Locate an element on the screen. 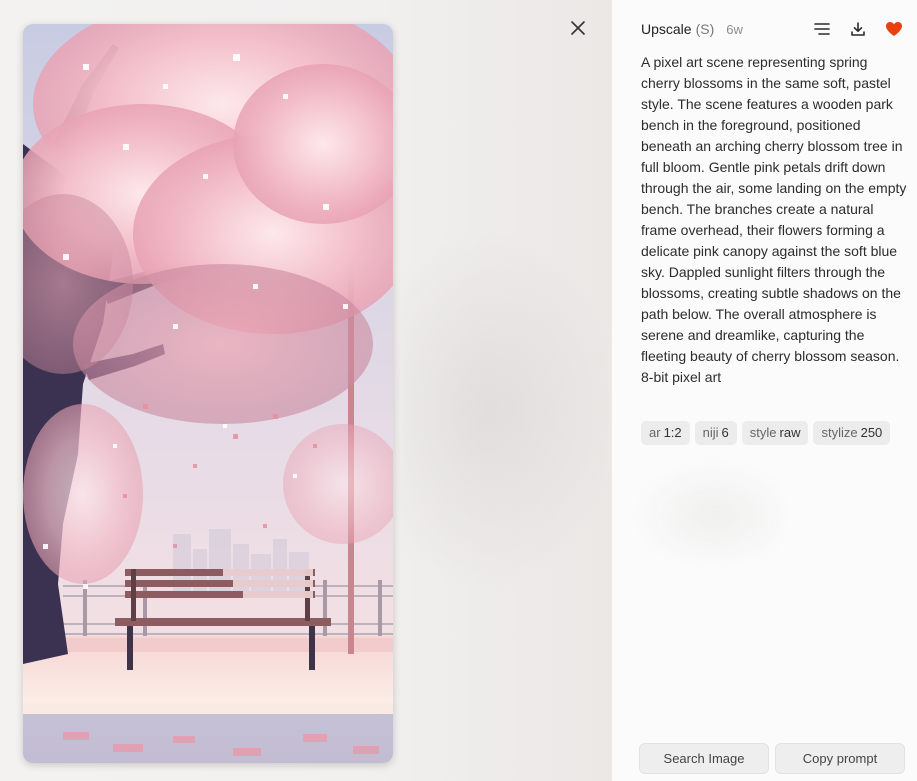 The height and width of the screenshot is (781, 917). panel-header: Upscale (S) 6w is located at coordinates (773, 29).